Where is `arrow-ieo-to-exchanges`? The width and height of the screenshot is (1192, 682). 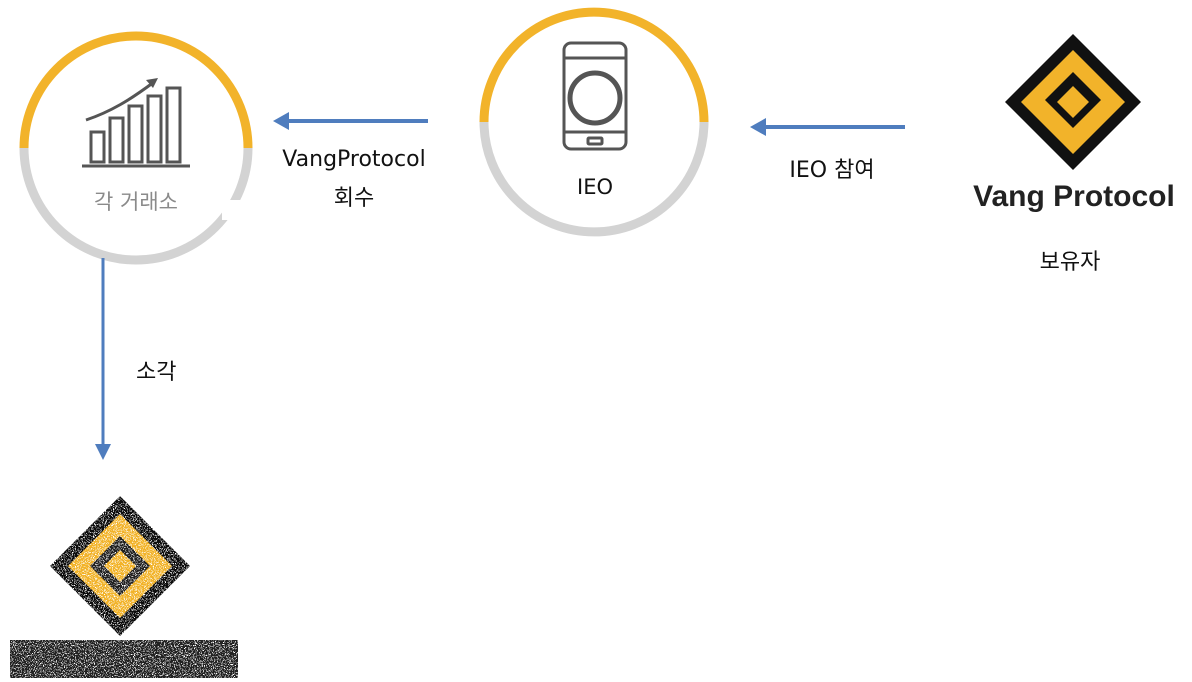 arrow-ieo-to-exchanges is located at coordinates (350, 121).